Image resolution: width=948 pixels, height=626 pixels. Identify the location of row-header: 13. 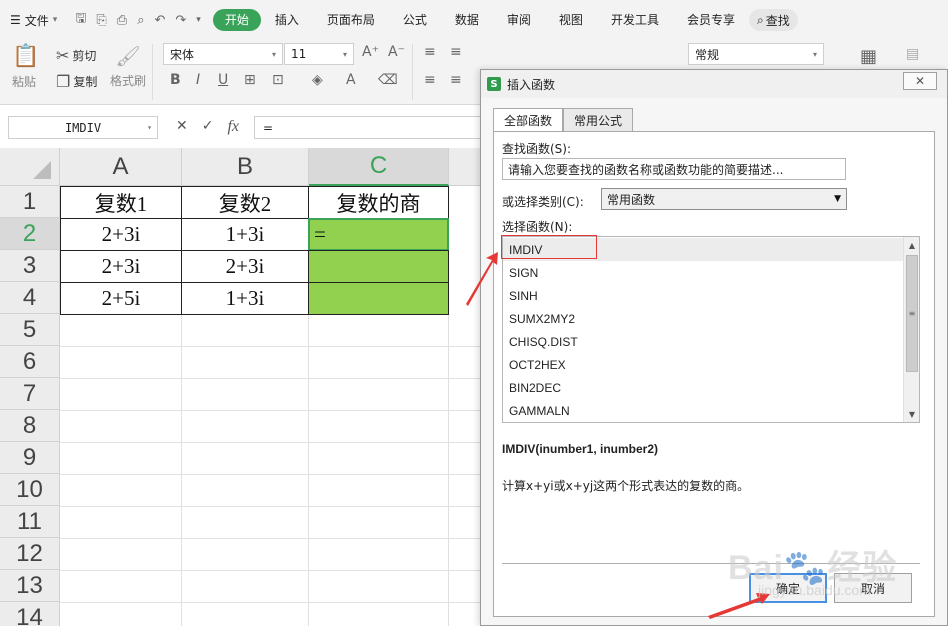
(30, 586).